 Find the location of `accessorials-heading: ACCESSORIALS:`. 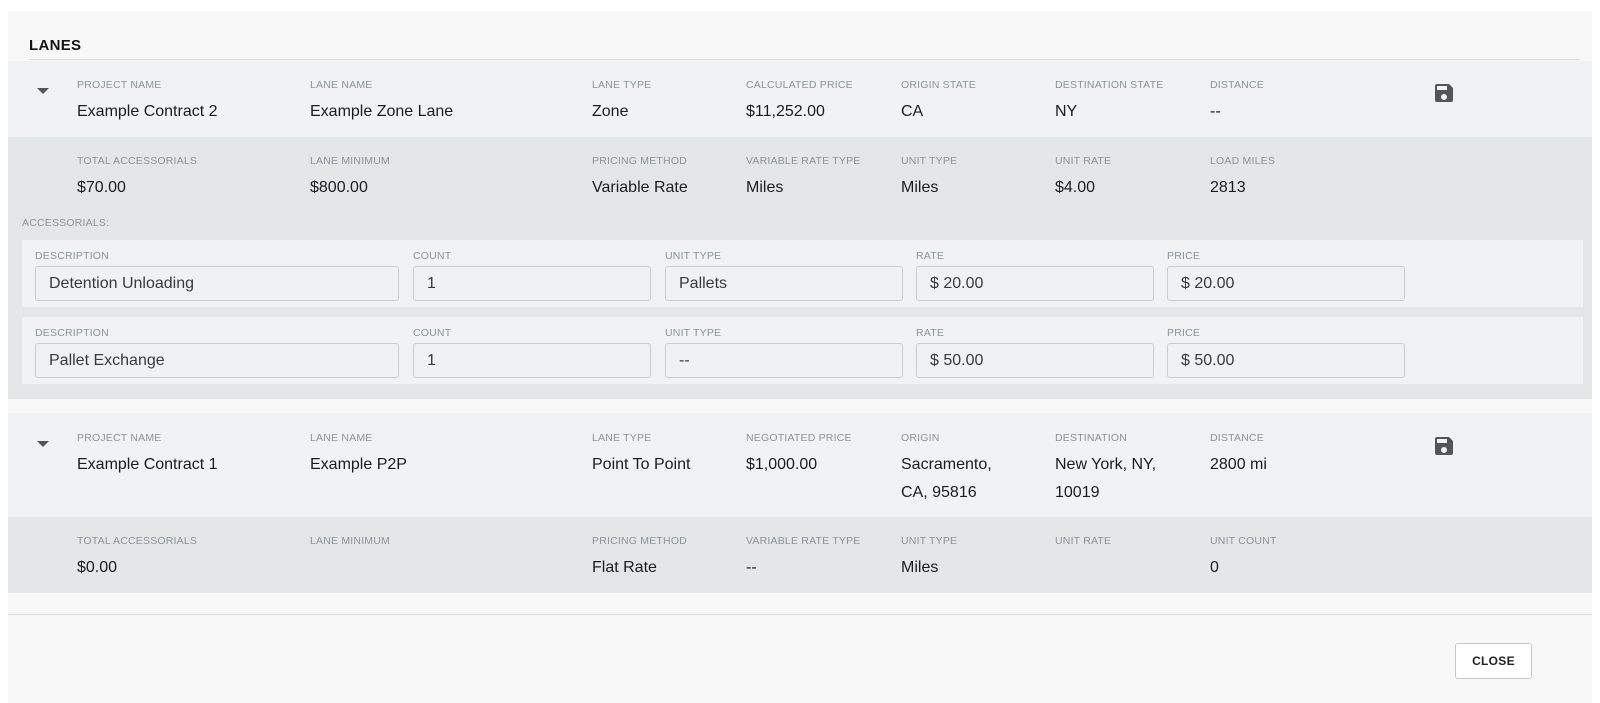

accessorials-heading: ACCESSORIALS: is located at coordinates (66, 223).